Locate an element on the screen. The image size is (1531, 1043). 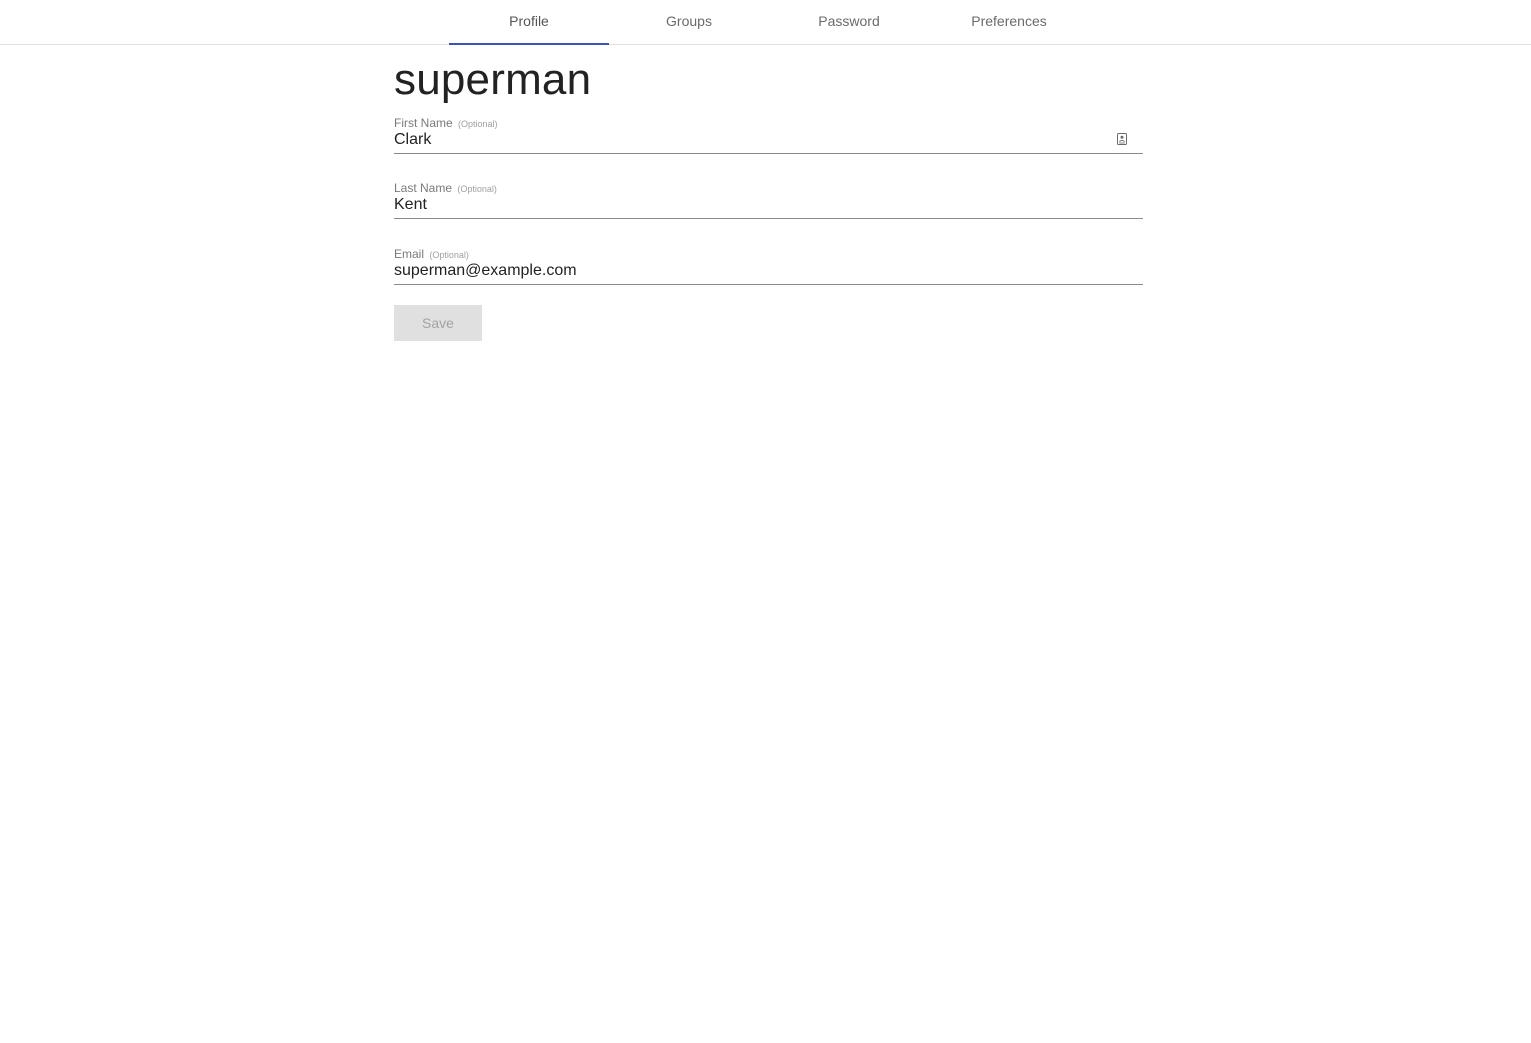
first-name-optional-hint: (Optional) is located at coordinates (478, 124).